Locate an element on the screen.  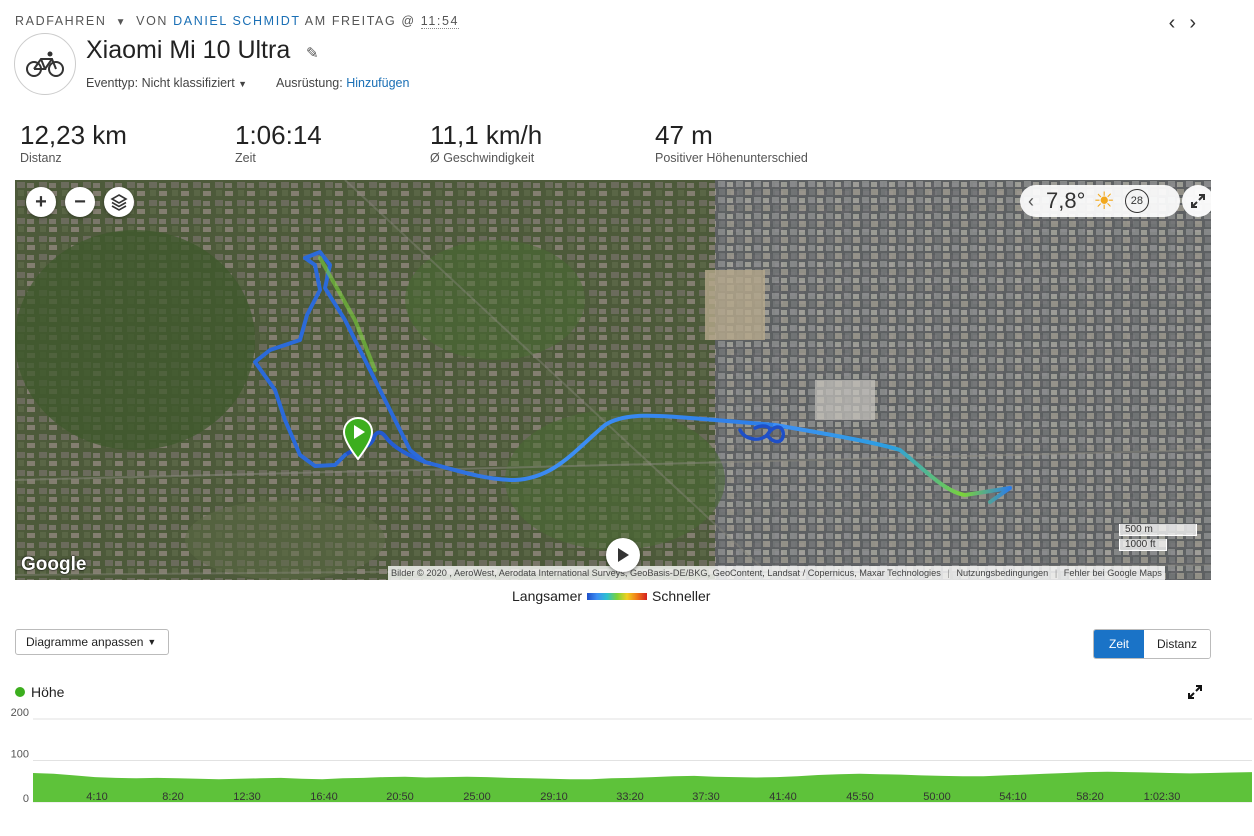
equipment-add-link: Hinzufügen is located at coordinates (377, 83).